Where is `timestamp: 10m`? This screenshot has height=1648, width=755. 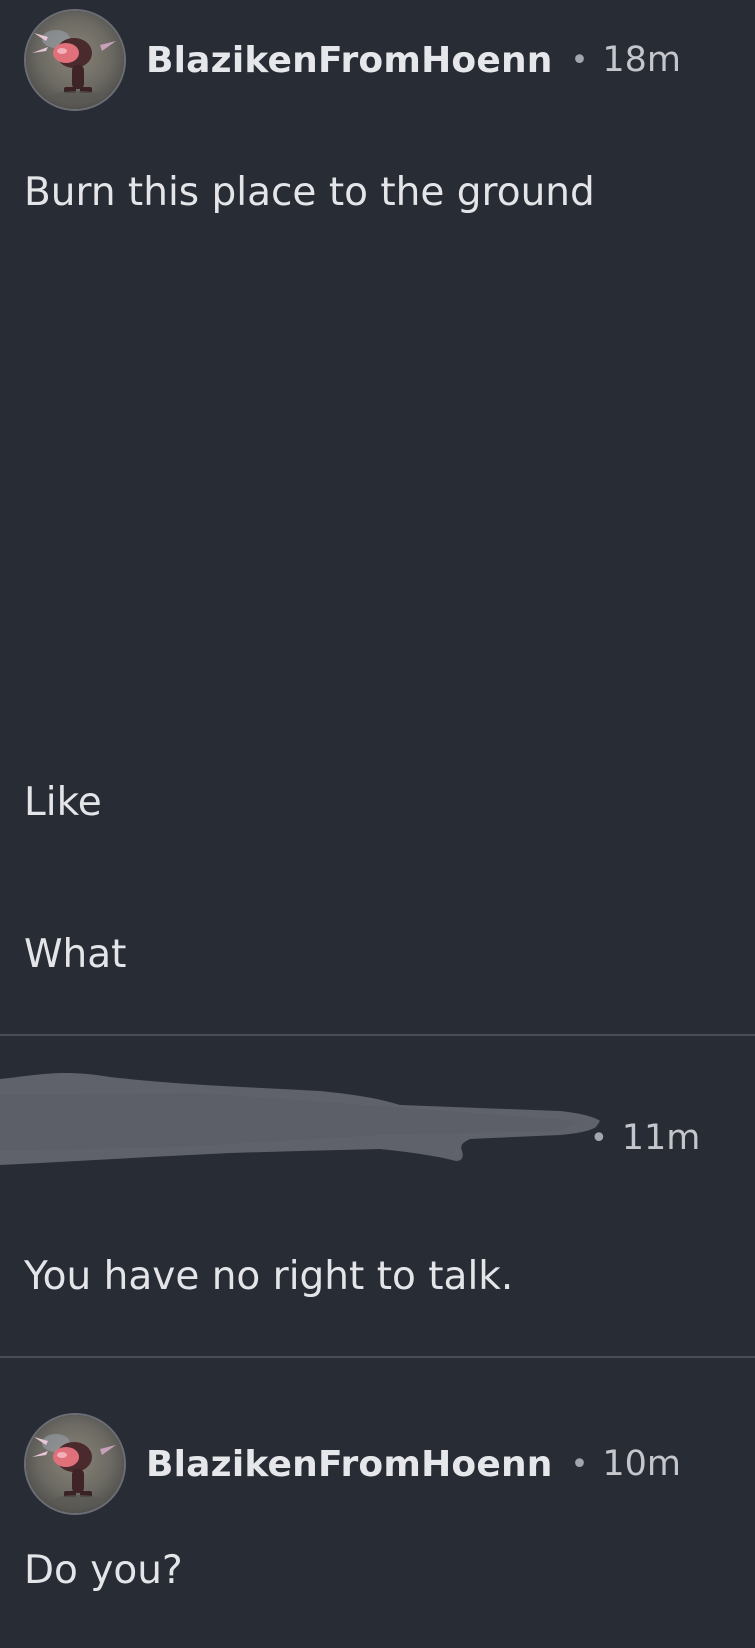
timestamp: 10m is located at coordinates (641, 1464).